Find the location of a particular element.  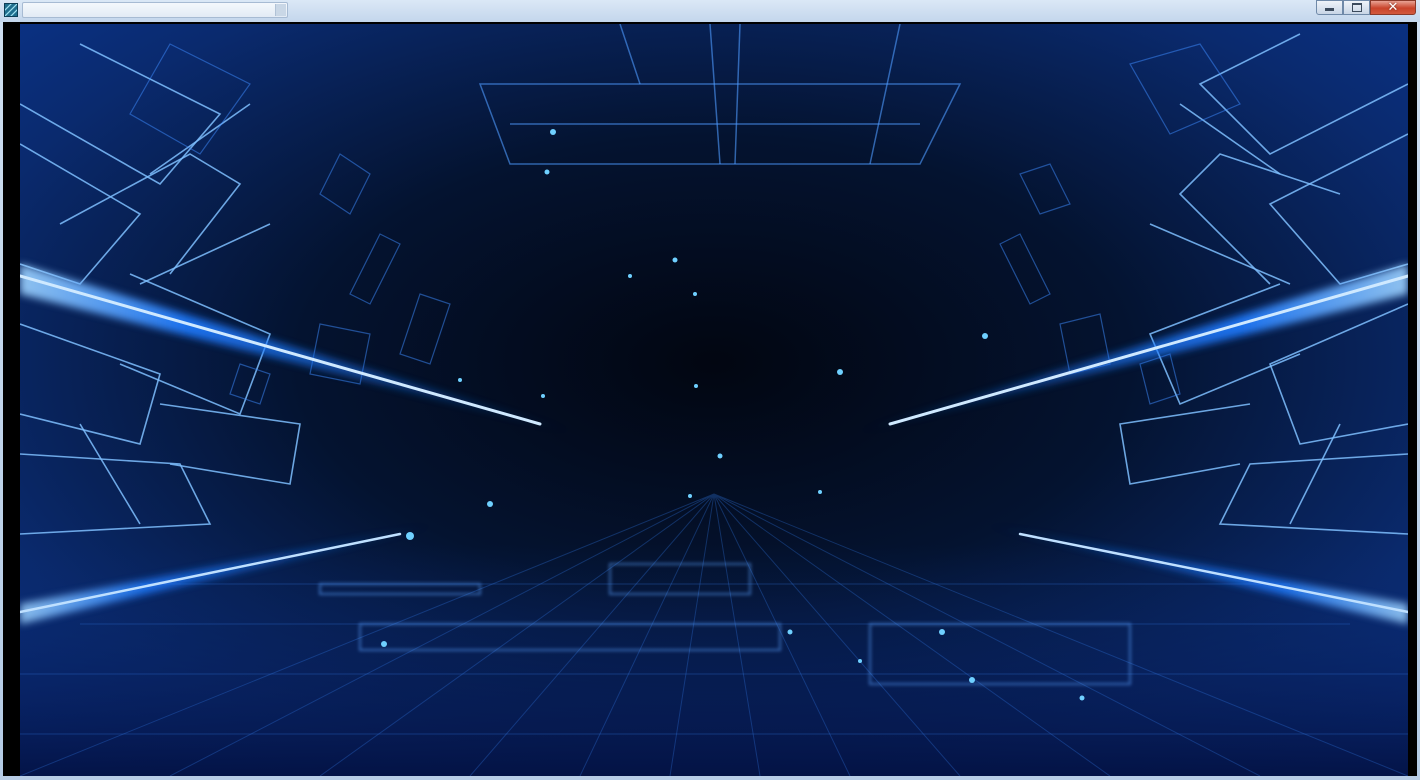

minimize-button is located at coordinates (1329, 7).